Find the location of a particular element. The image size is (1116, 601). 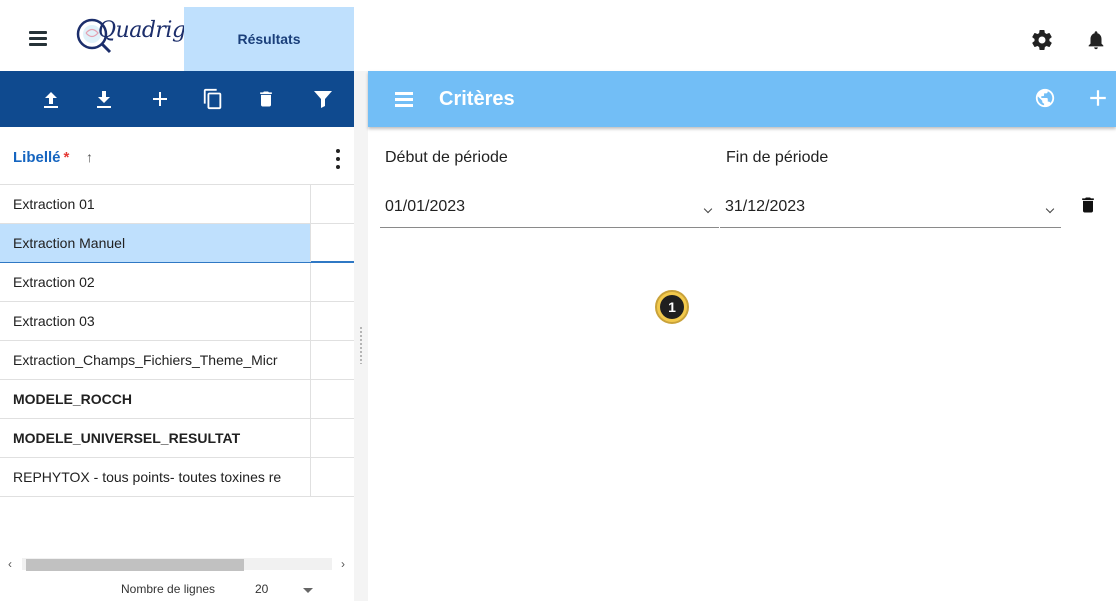

end-date-value: 31/12/2023 is located at coordinates (765, 206).